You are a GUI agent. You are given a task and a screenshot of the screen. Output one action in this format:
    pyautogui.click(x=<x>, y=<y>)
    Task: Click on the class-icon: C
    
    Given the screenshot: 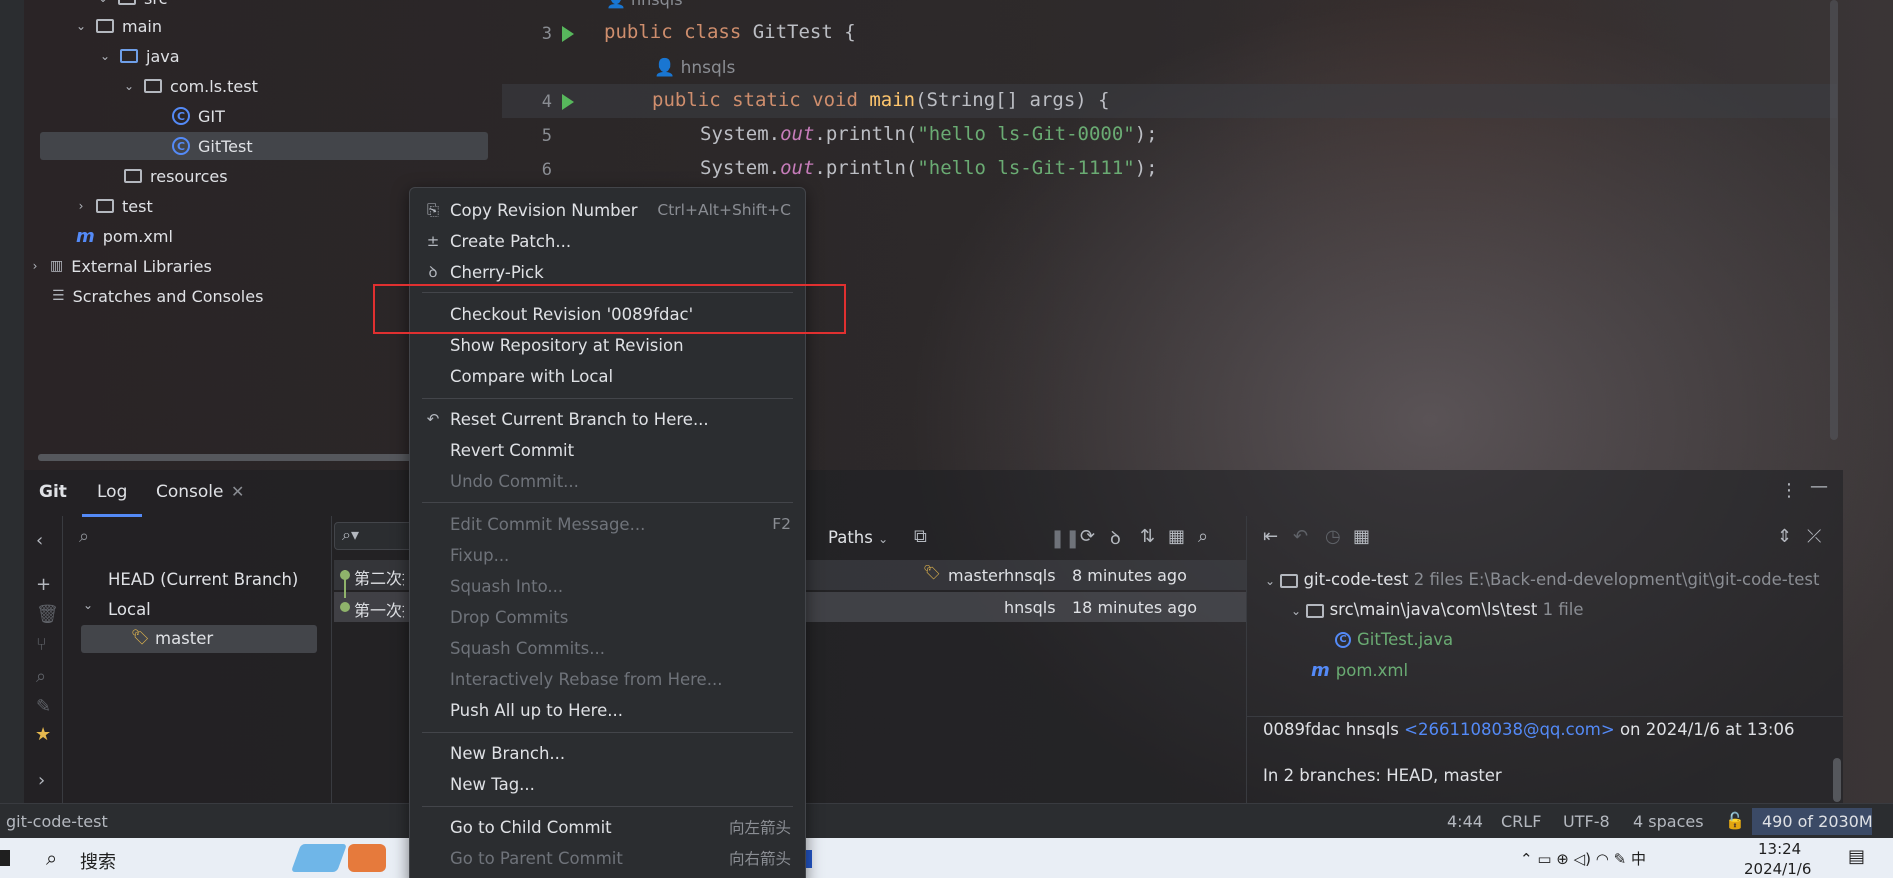 What is the action you would take?
    pyautogui.click(x=1343, y=639)
    